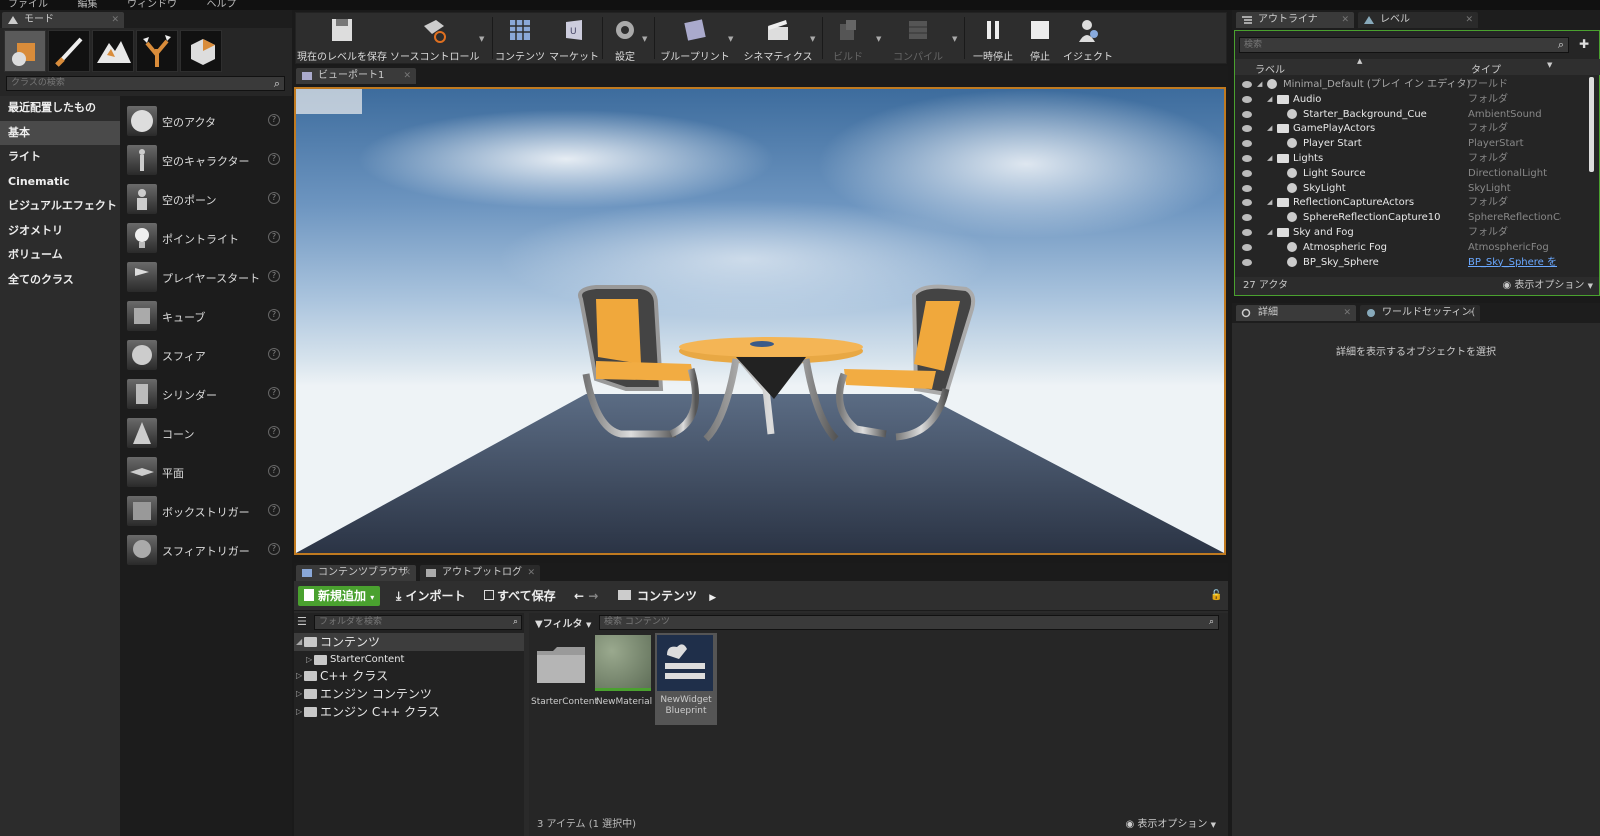 The height and width of the screenshot is (836, 1600). What do you see at coordinates (520, 596) in the screenshot?
I see `save-all-button: すべて保存` at bounding box center [520, 596].